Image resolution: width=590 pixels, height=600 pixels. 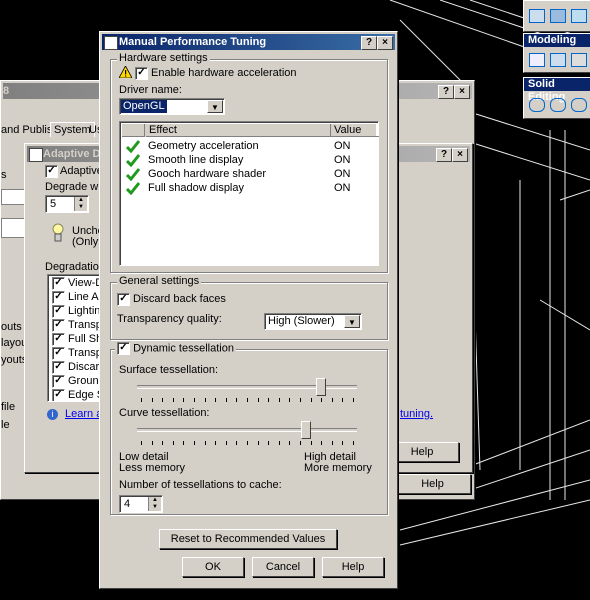 What do you see at coordinates (52, 414) in the screenshot?
I see `info-icon: i` at bounding box center [52, 414].